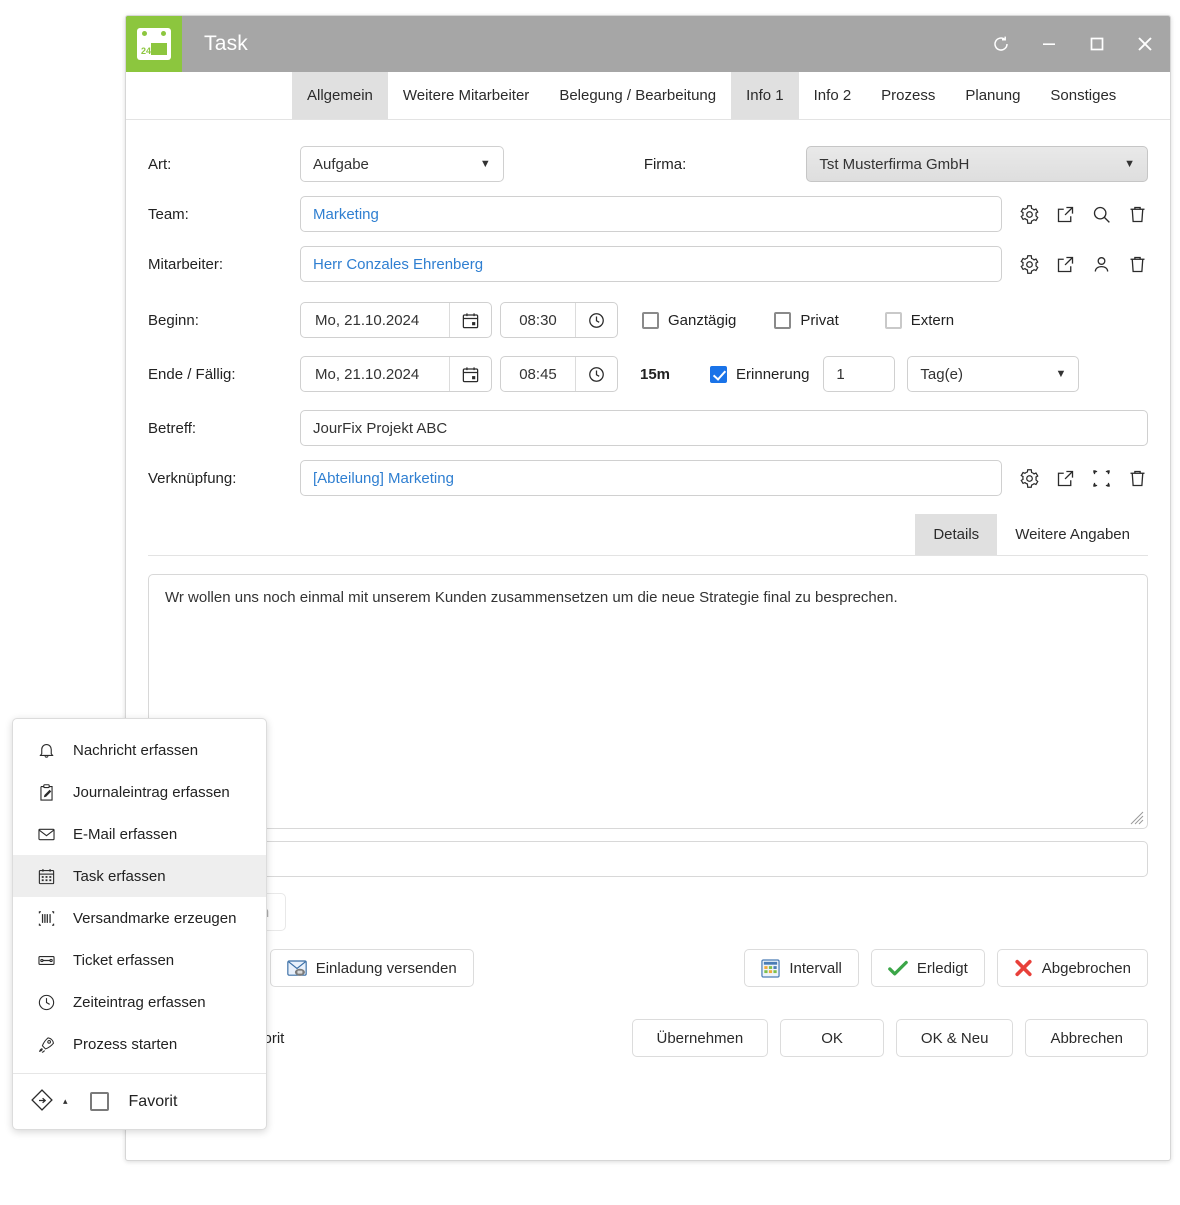 Image resolution: width=1180 pixels, height=1205 pixels. I want to click on duration-label: 15m, so click(655, 374).